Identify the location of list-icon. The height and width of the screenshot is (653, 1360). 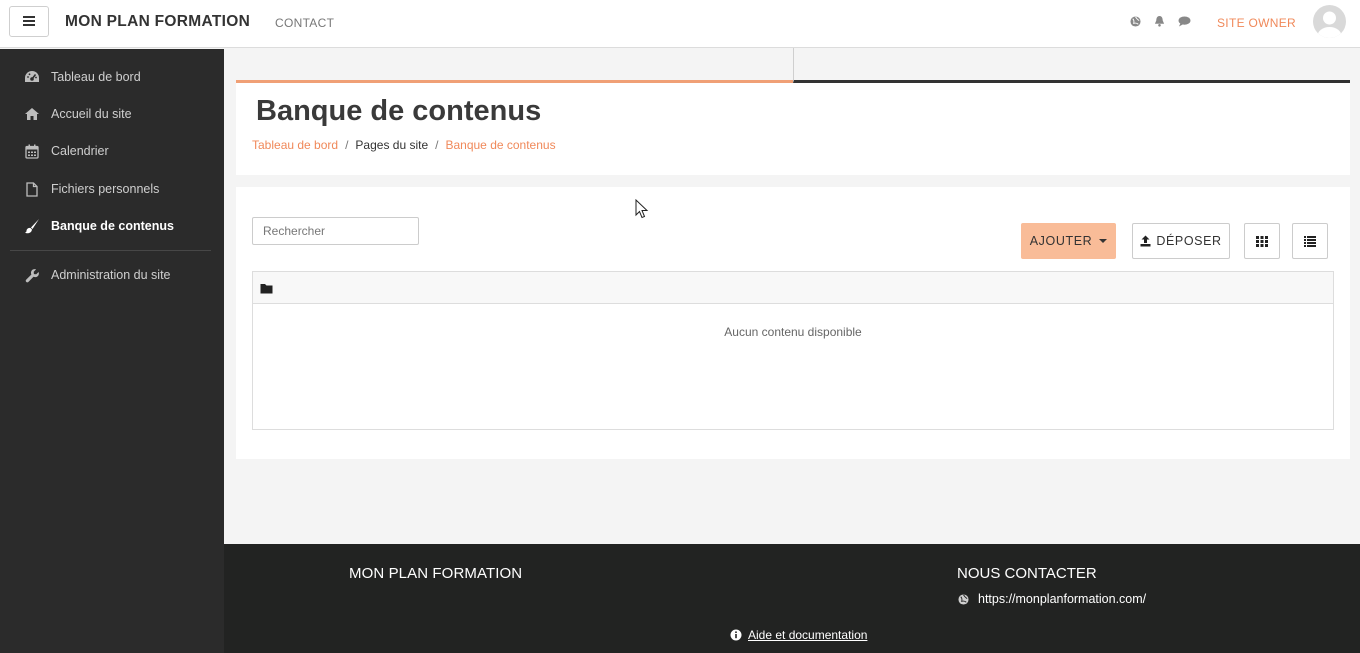
(1310, 241).